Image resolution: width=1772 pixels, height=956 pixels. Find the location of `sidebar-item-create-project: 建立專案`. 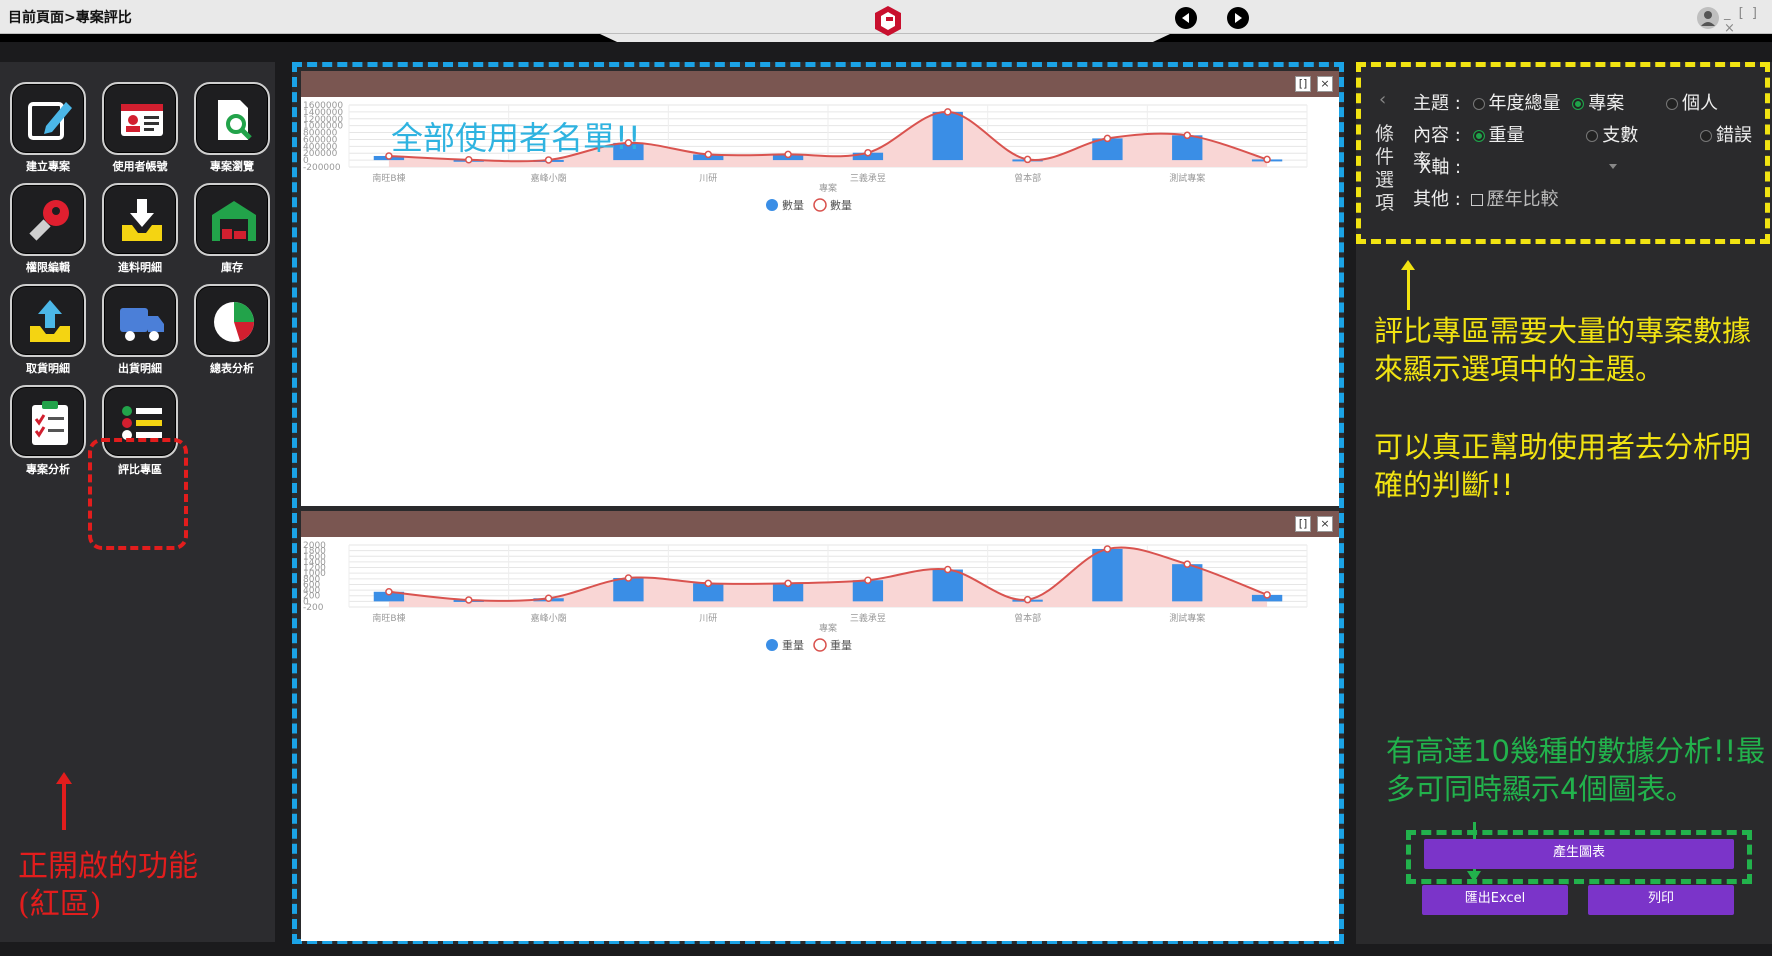

sidebar-item-create-project: 建立專案 is located at coordinates (48, 127).